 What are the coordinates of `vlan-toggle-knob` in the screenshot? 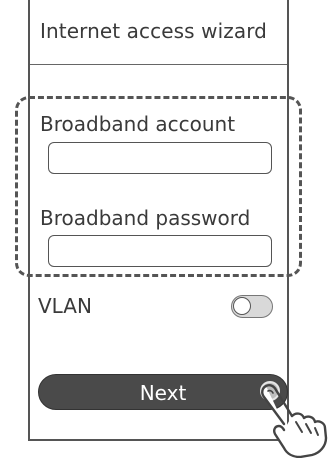 It's located at (242, 306).